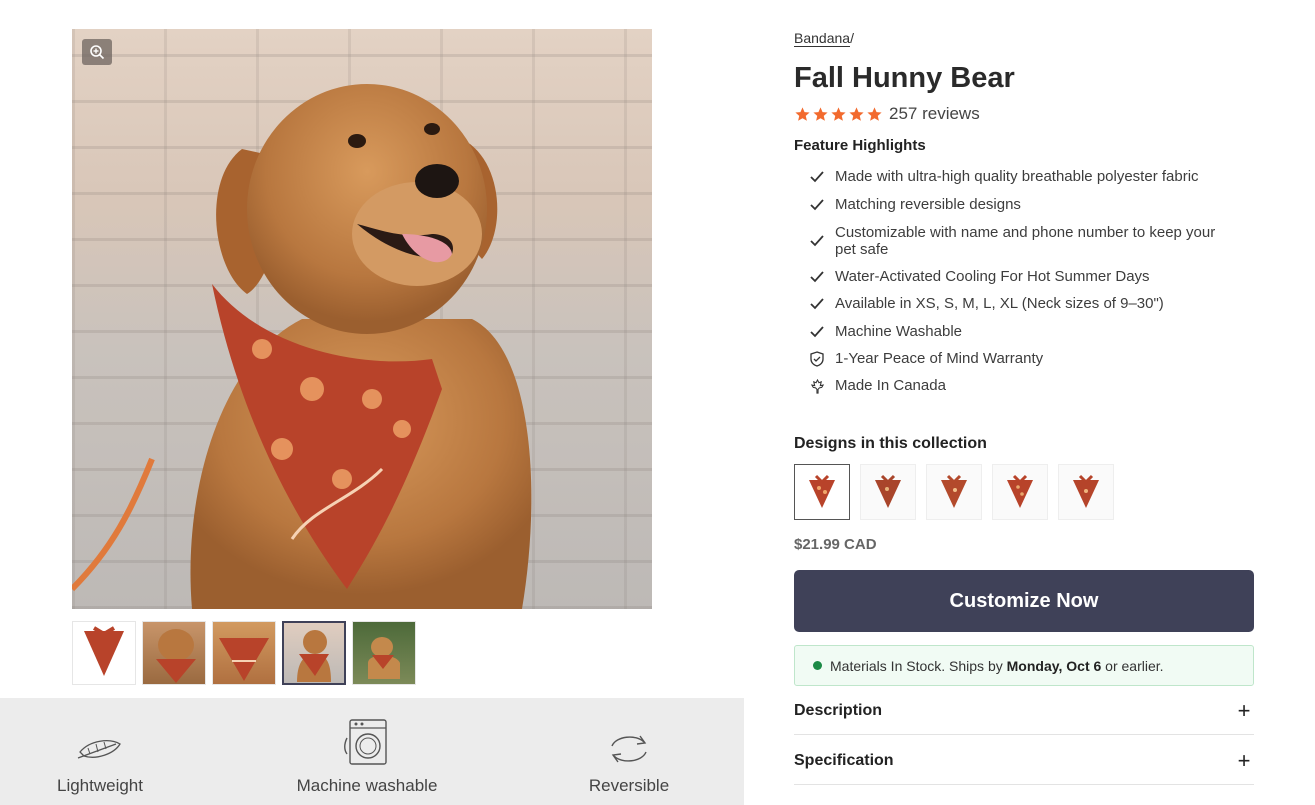  I want to click on product-price: $21.99 CAD, so click(835, 544).